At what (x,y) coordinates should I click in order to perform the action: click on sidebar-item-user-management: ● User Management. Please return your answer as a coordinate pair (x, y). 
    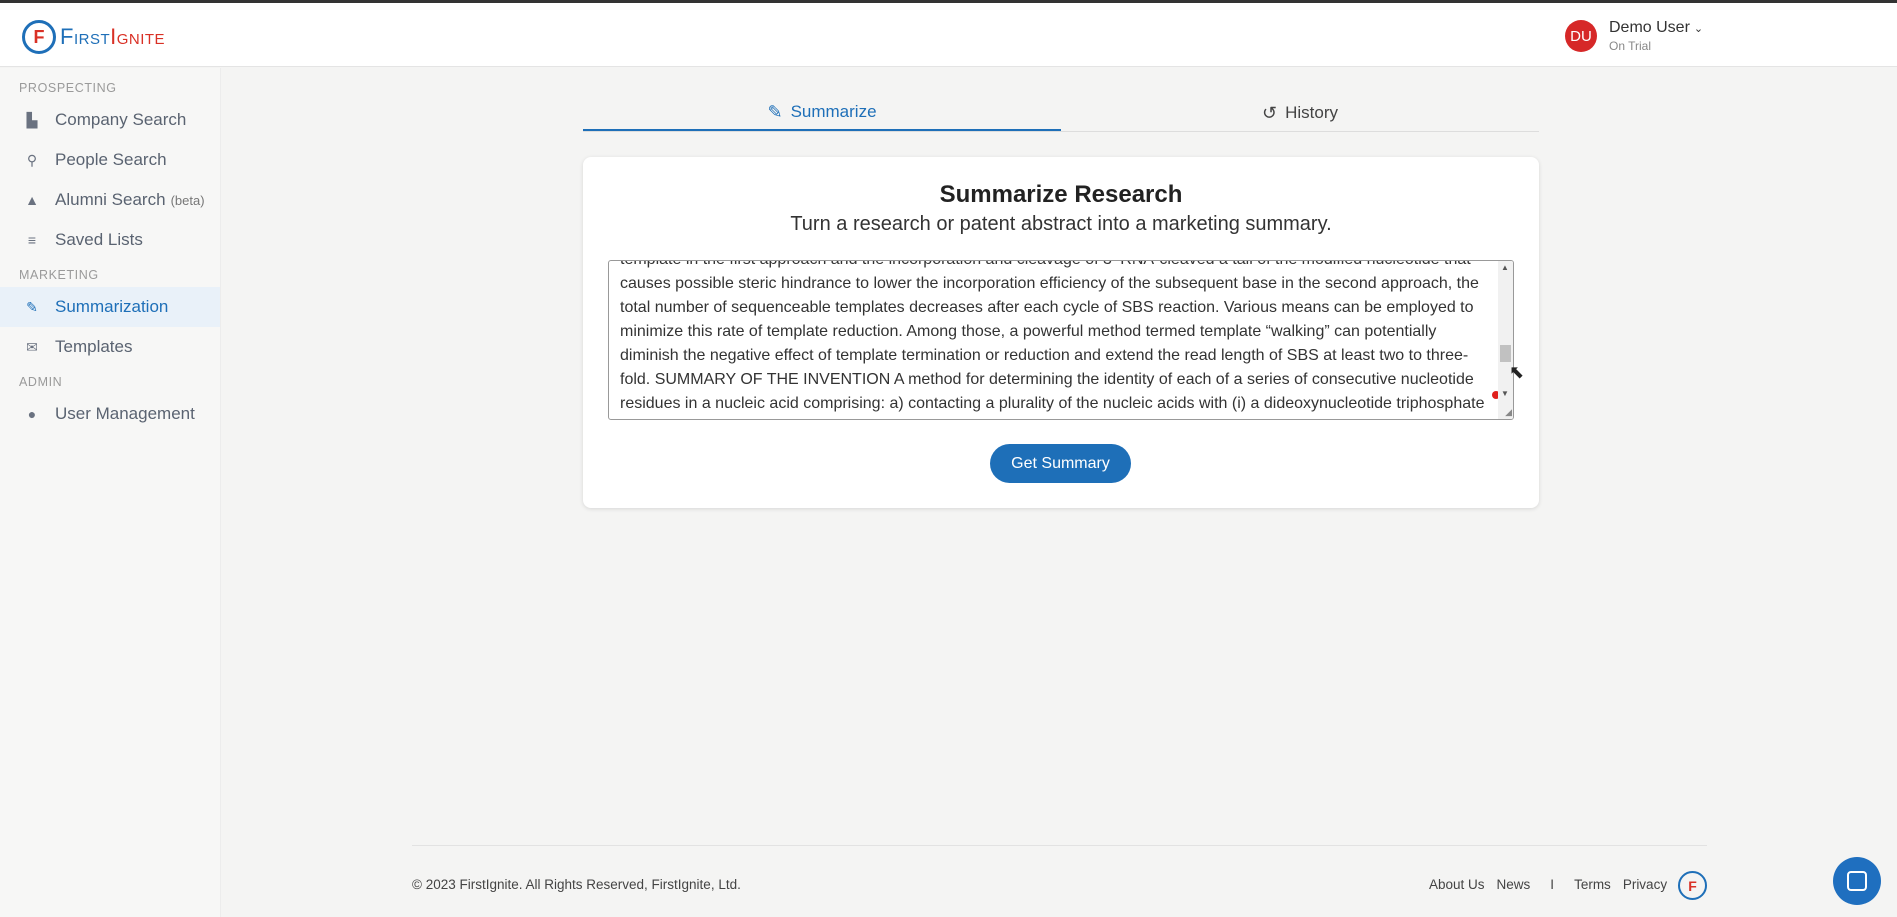
    Looking at the image, I should click on (110, 414).